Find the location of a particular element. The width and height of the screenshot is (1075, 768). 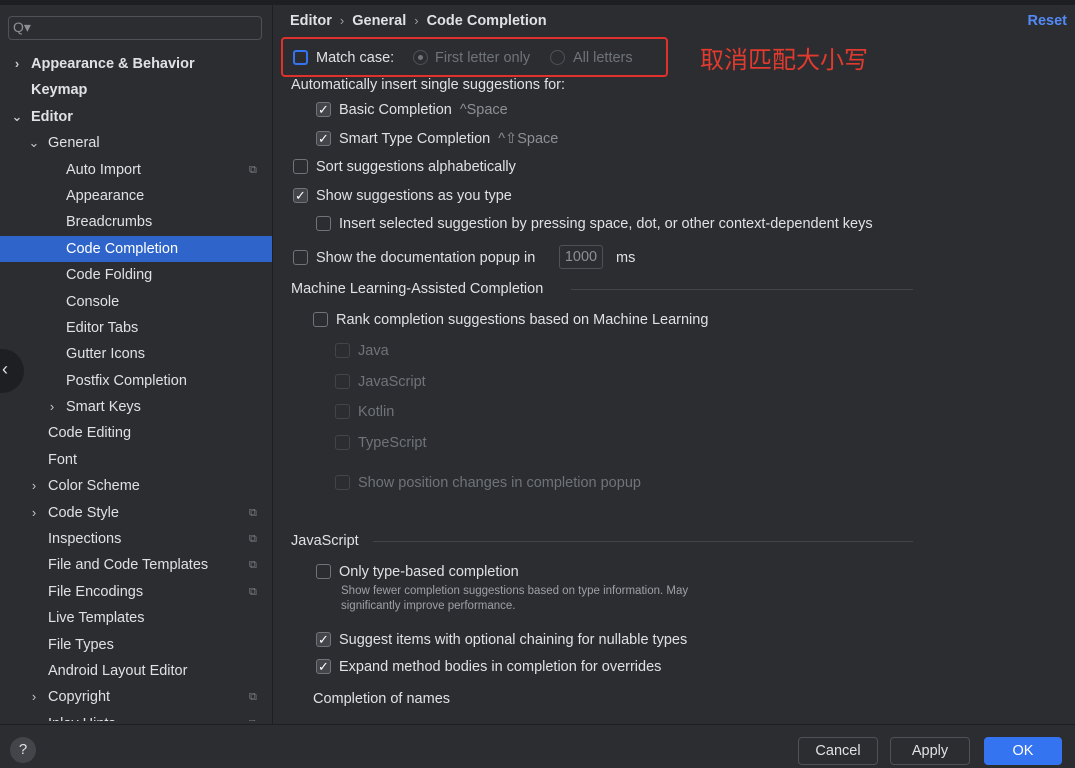

ml-javascript-checkbox is located at coordinates (342, 381).